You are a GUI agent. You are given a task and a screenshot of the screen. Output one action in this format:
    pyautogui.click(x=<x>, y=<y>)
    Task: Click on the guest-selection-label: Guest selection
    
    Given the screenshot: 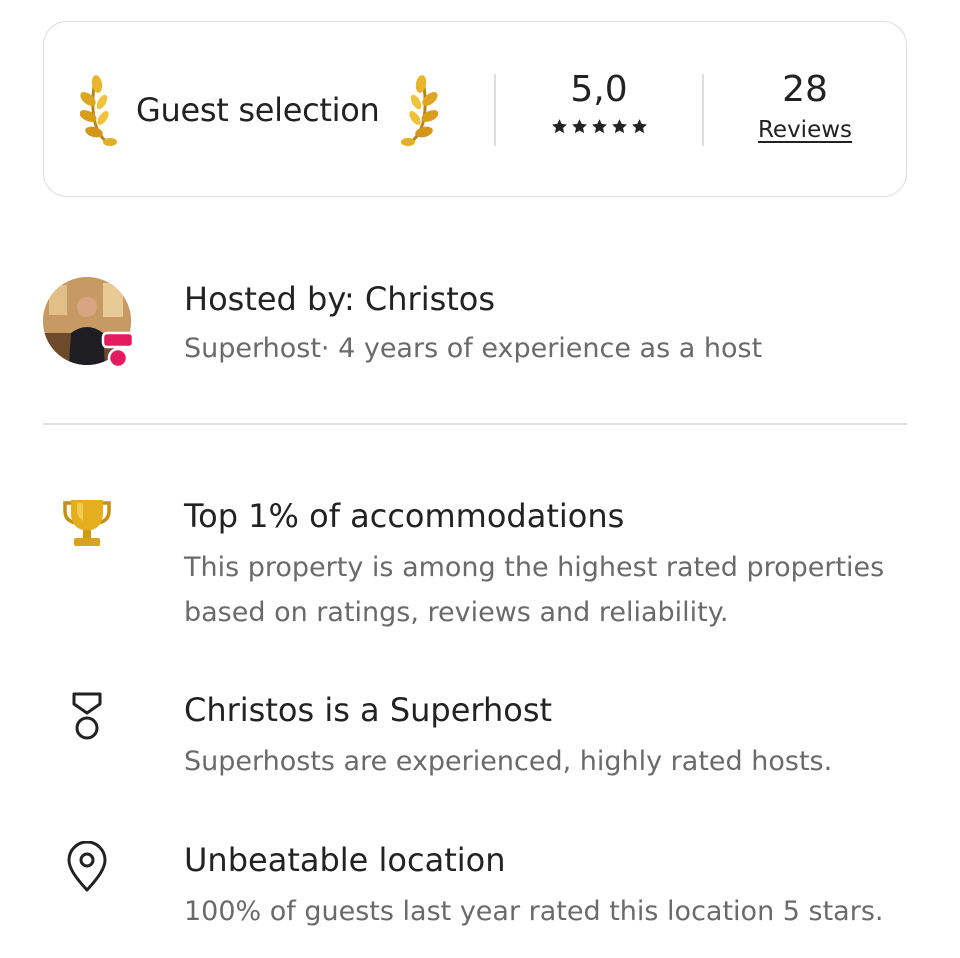 What is the action you would take?
    pyautogui.click(x=258, y=110)
    